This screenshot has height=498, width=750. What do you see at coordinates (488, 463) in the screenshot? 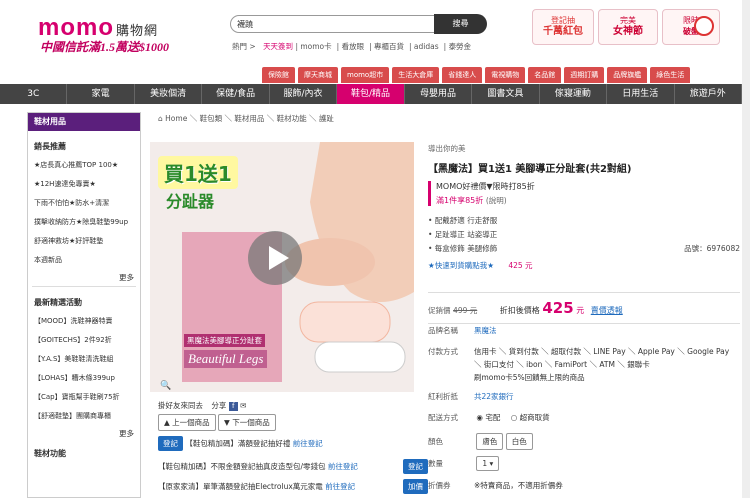
I see `quantity-select: 1 ▾` at bounding box center [488, 463].